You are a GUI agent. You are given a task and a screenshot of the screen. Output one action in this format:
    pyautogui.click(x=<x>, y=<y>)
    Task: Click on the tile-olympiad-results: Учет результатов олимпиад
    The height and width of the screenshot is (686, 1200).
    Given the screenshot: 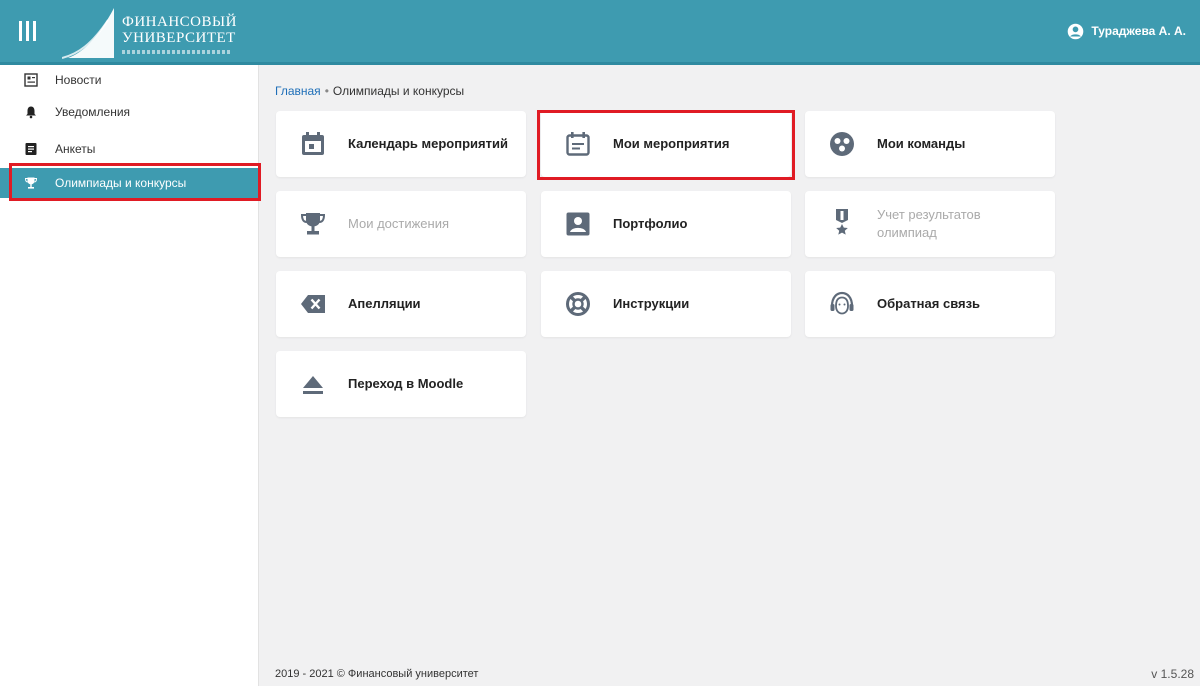 What is the action you would take?
    pyautogui.click(x=930, y=224)
    